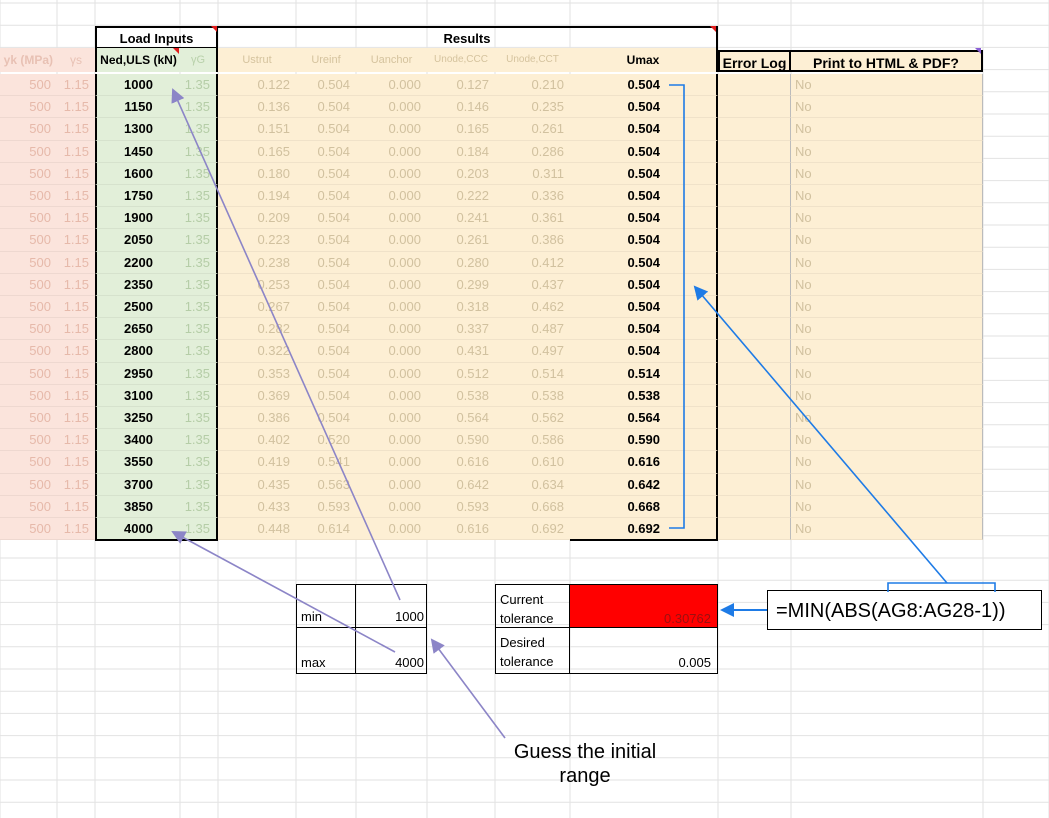 Image resolution: width=1049 pixels, height=818 pixels. Describe the element at coordinates (468, 688) in the screenshot. I see `arrow-guess-to-max` at that location.